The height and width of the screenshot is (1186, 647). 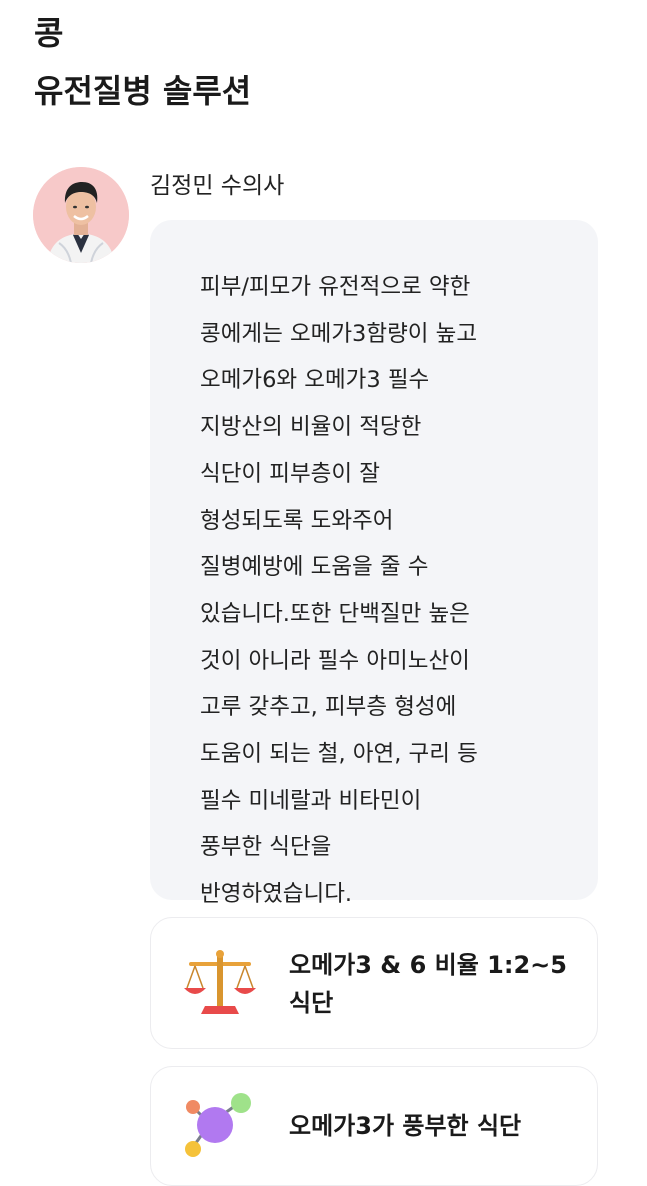 I want to click on pet-name: 콩, so click(x=49, y=33).